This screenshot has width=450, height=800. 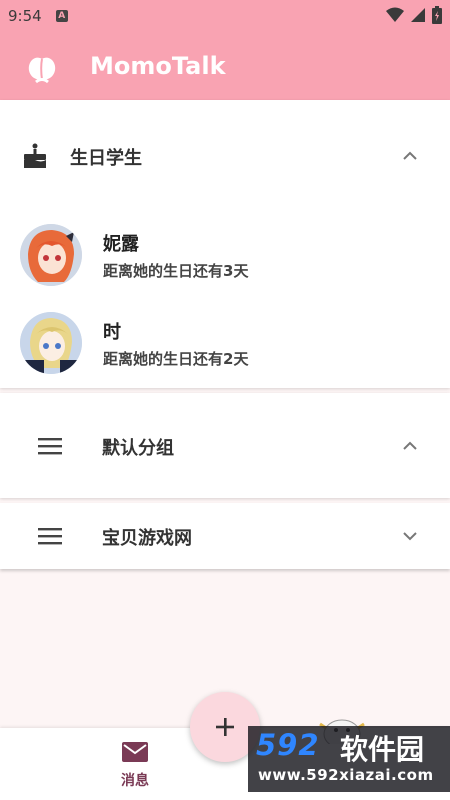 I want to click on student-birthday-countdown: 距离她的生日还有3天, so click(x=176, y=271).